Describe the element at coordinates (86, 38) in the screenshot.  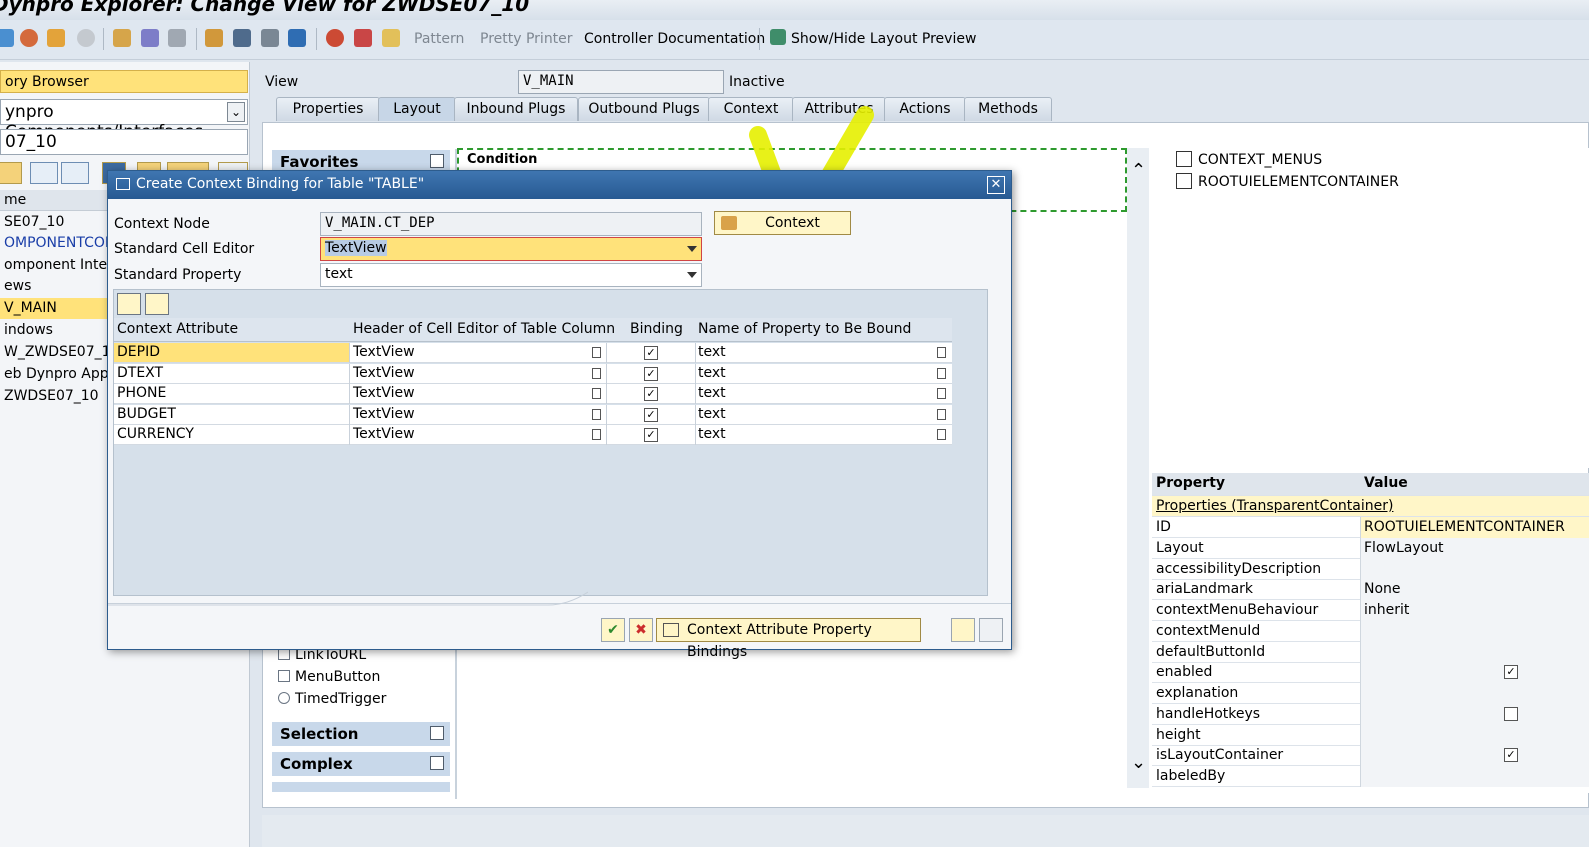
I see `spiral-icon` at that location.